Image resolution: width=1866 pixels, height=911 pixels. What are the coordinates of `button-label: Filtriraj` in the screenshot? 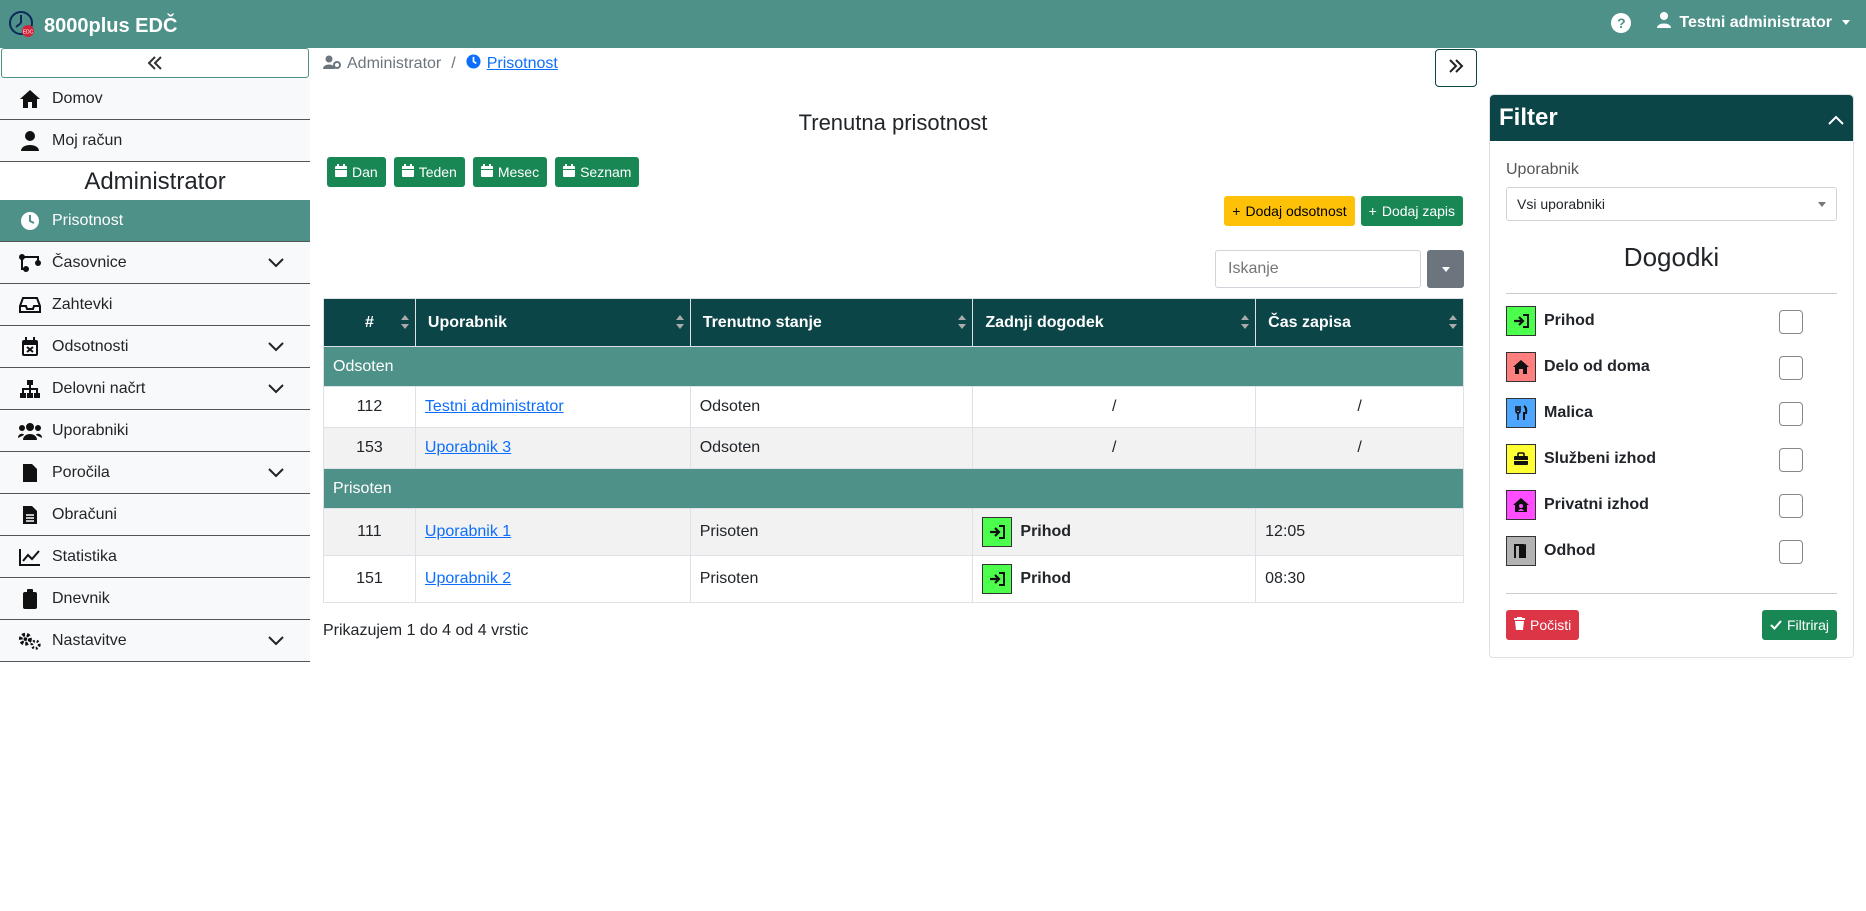 It's located at (1808, 625).